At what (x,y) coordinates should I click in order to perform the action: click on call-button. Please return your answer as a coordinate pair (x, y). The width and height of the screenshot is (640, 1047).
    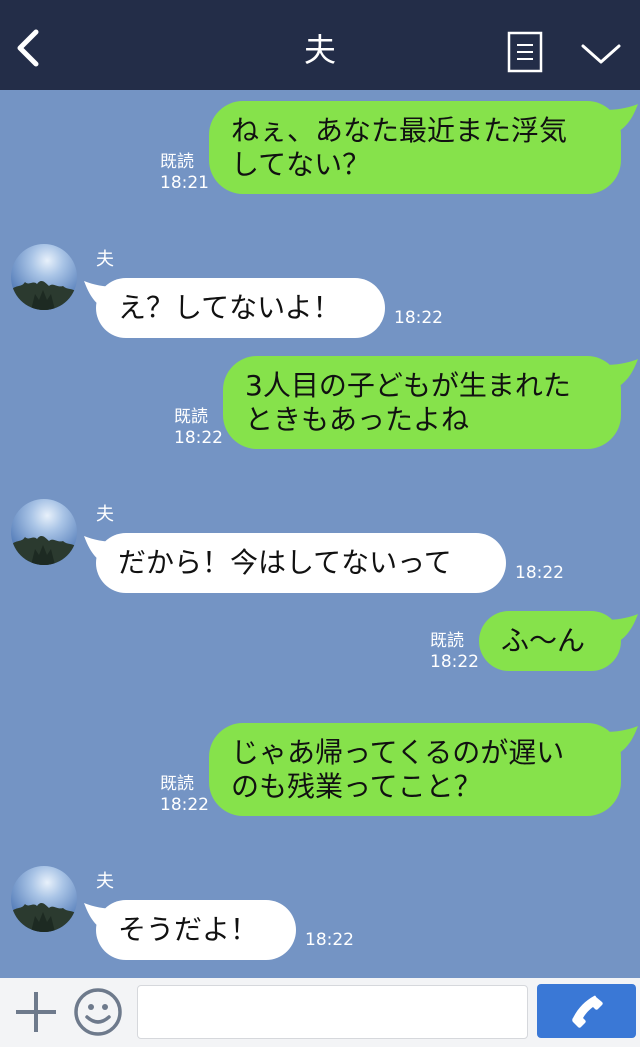
    Looking at the image, I should click on (586, 1011).